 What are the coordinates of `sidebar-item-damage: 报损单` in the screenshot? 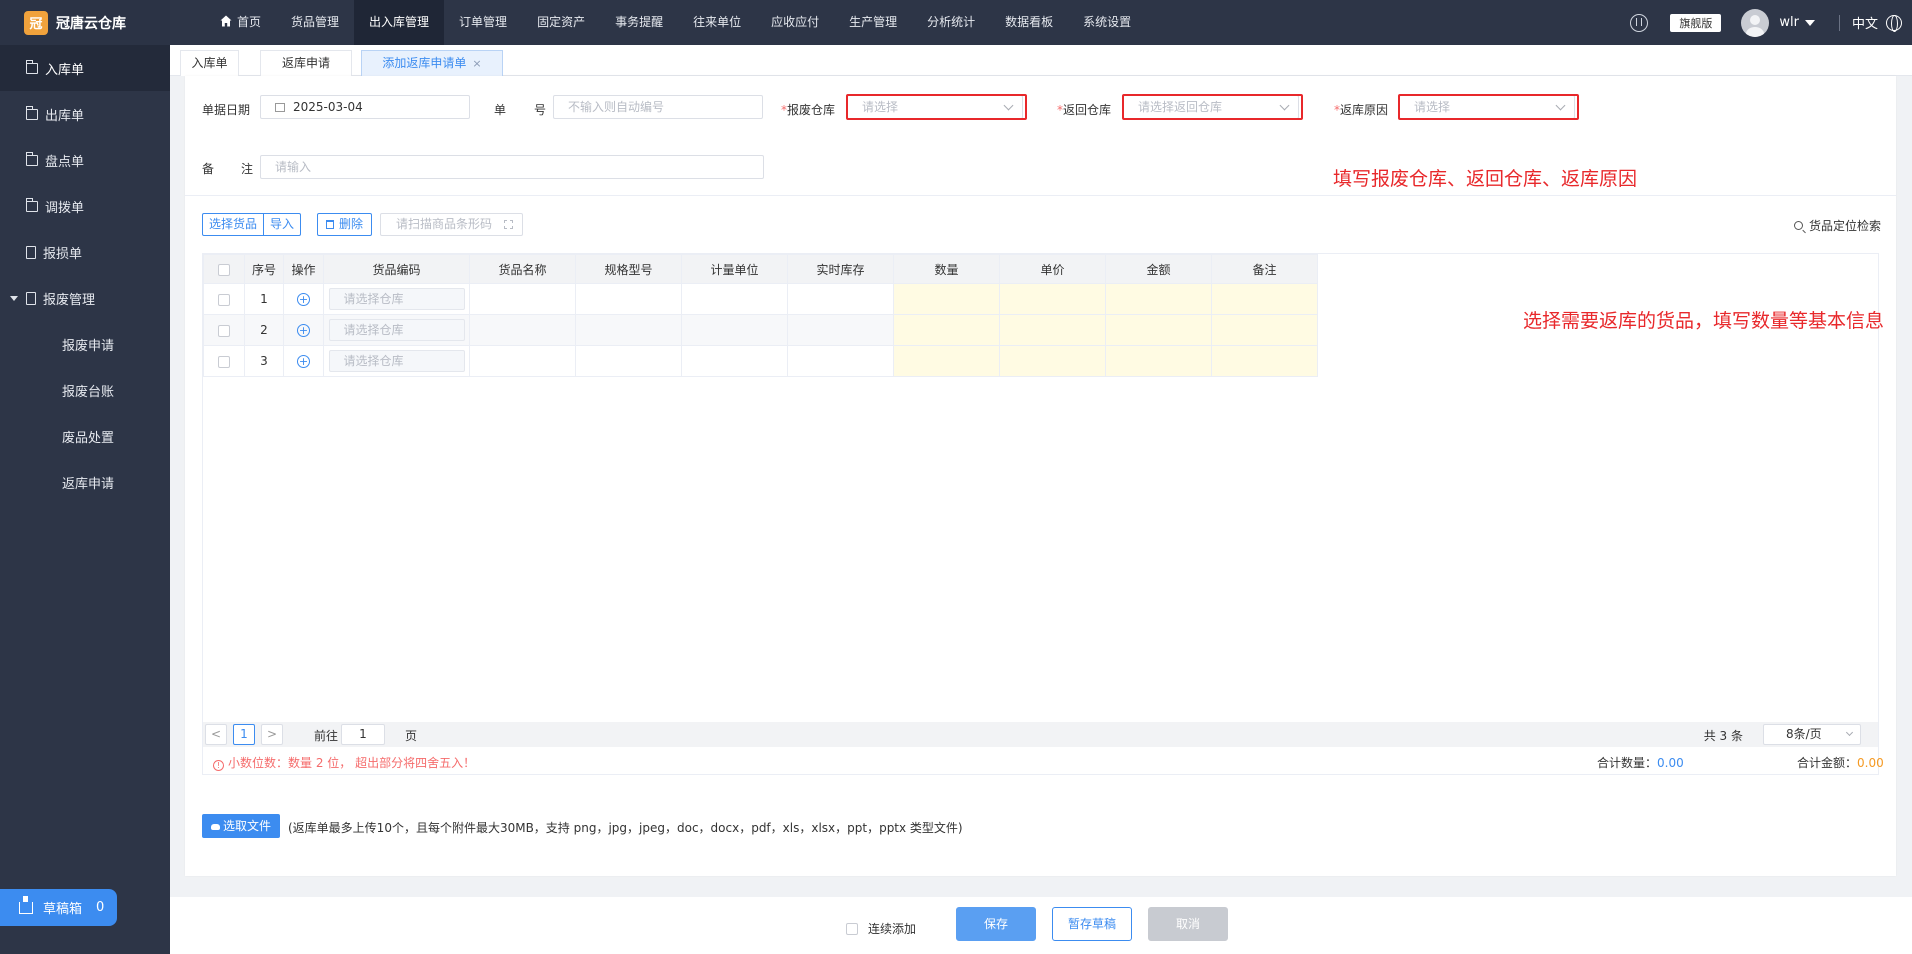 It's located at (85, 252).